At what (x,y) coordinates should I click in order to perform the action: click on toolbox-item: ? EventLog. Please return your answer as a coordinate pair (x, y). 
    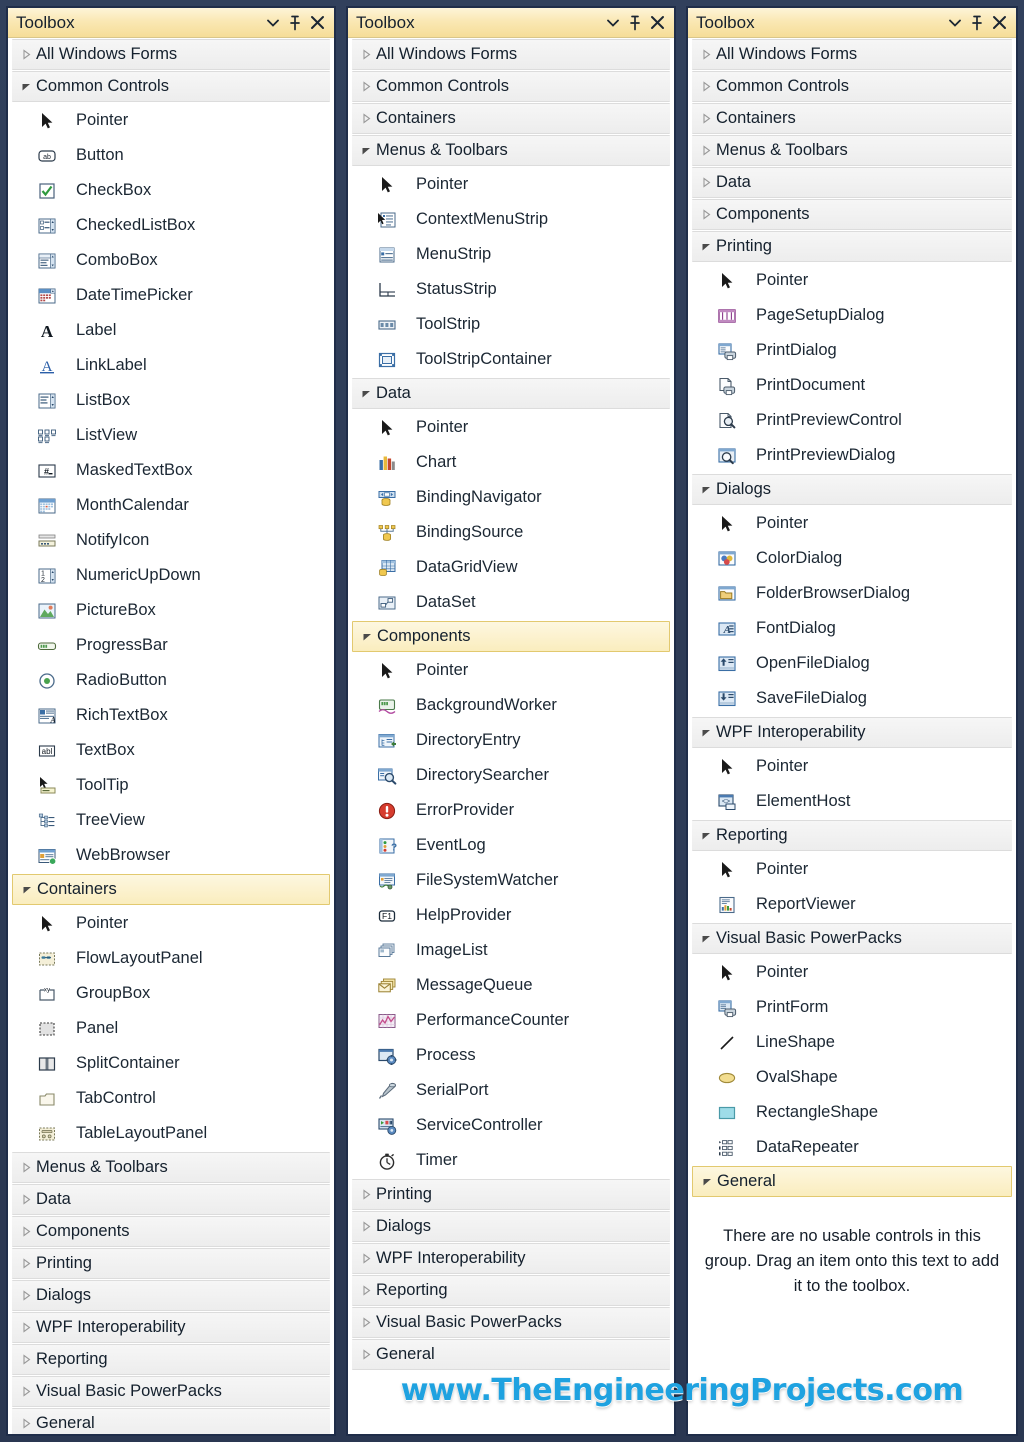
    Looking at the image, I should click on (511, 845).